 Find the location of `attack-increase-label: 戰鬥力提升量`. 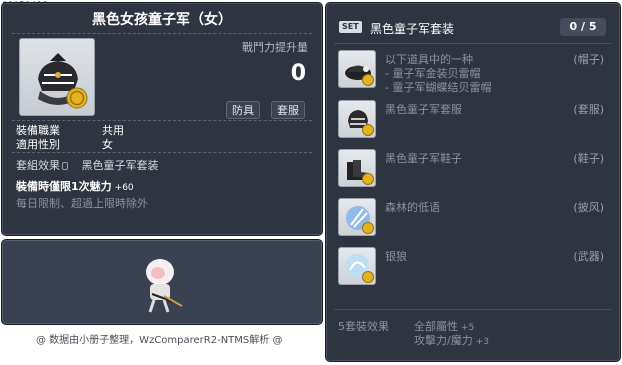

attack-increase-label: 戰鬥力提升量 is located at coordinates (275, 47).